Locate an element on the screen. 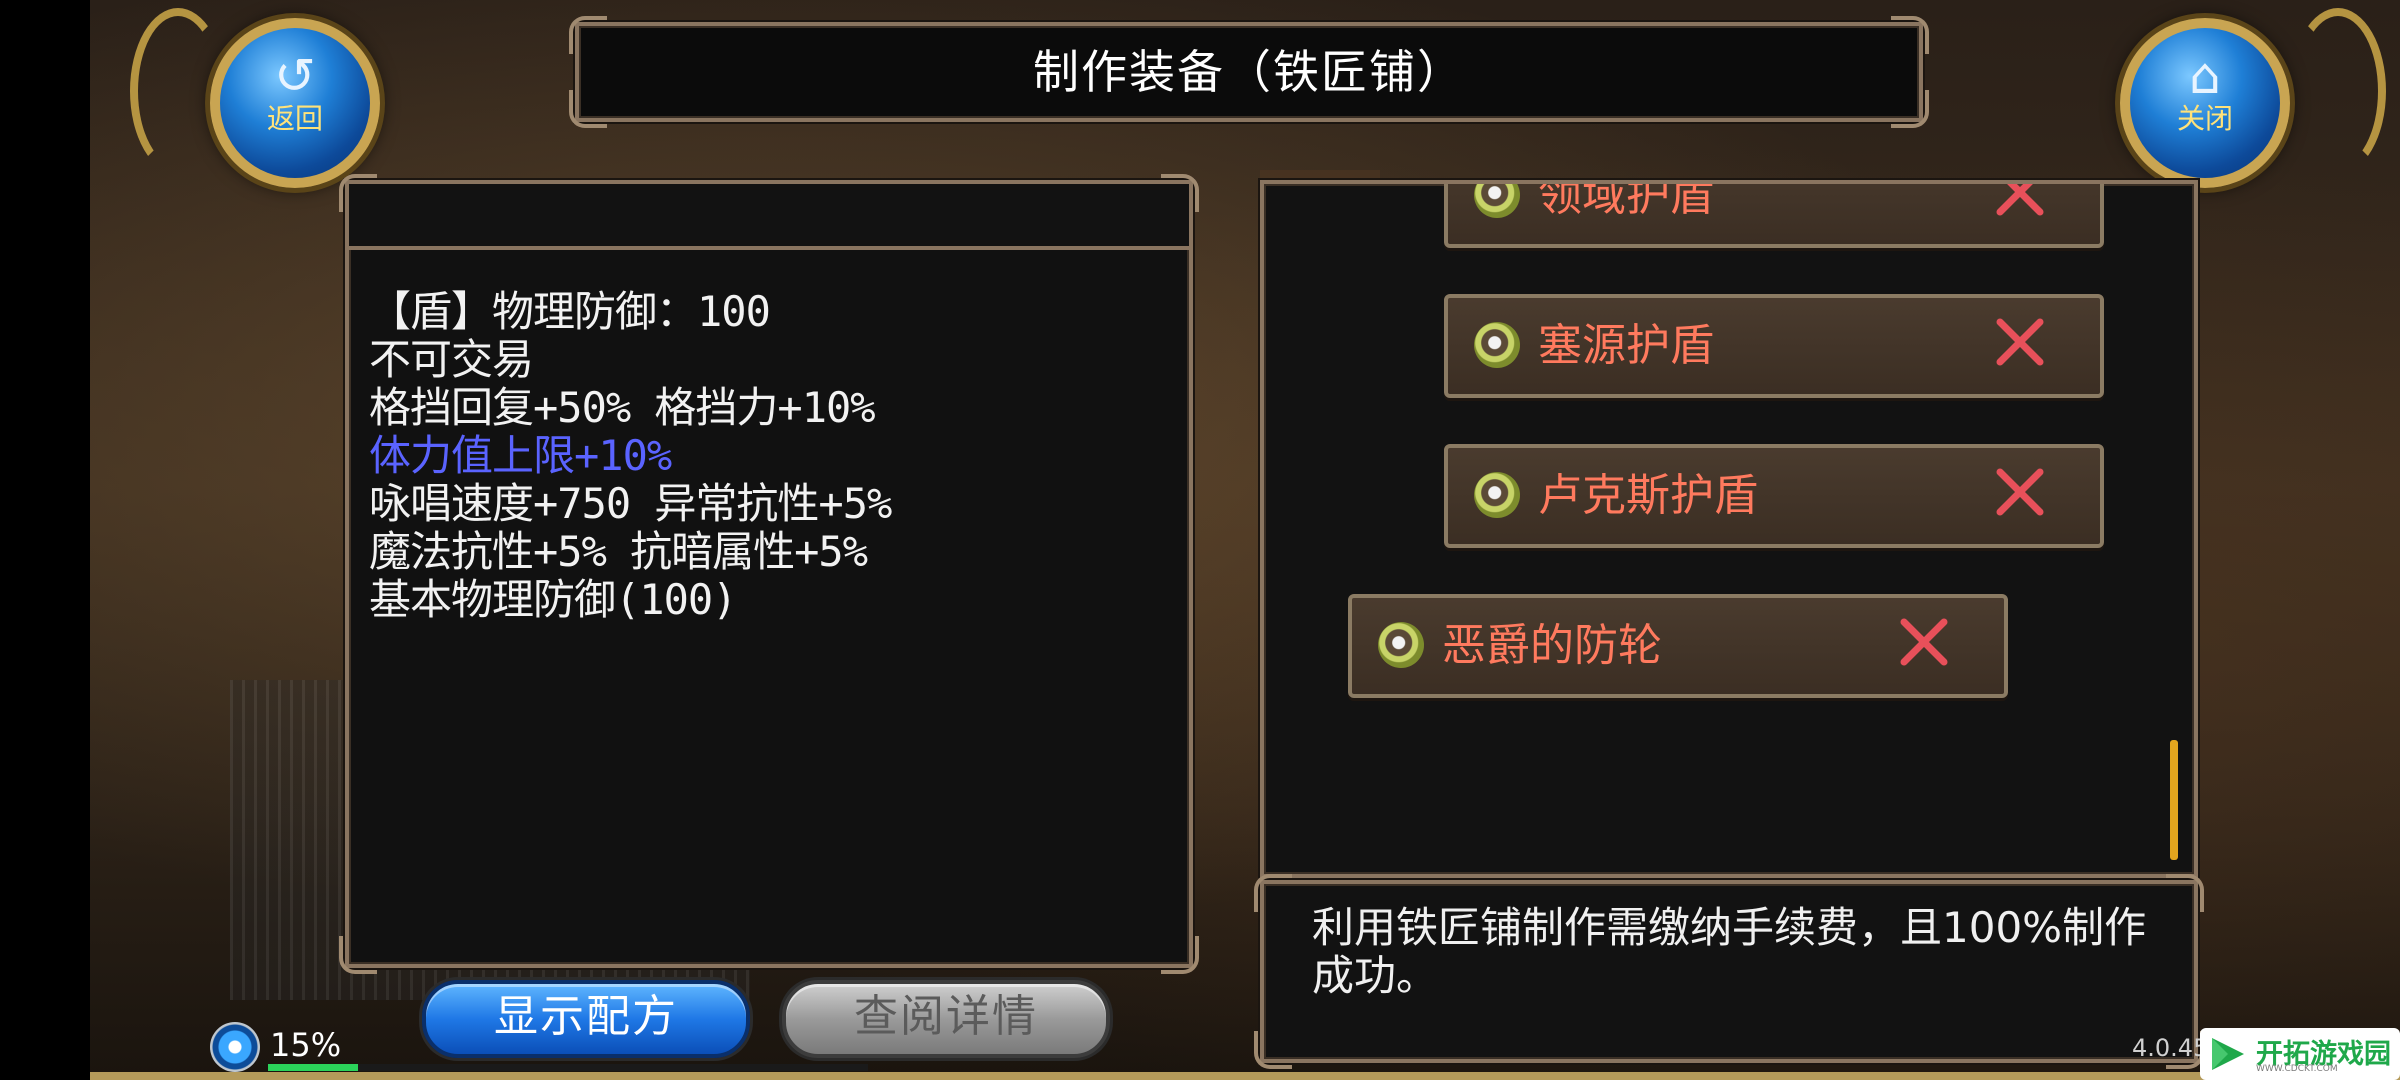 This screenshot has width=2400, height=1080. recipe-list-item-selected: 恶爵的防轮 is located at coordinates (1678, 646).